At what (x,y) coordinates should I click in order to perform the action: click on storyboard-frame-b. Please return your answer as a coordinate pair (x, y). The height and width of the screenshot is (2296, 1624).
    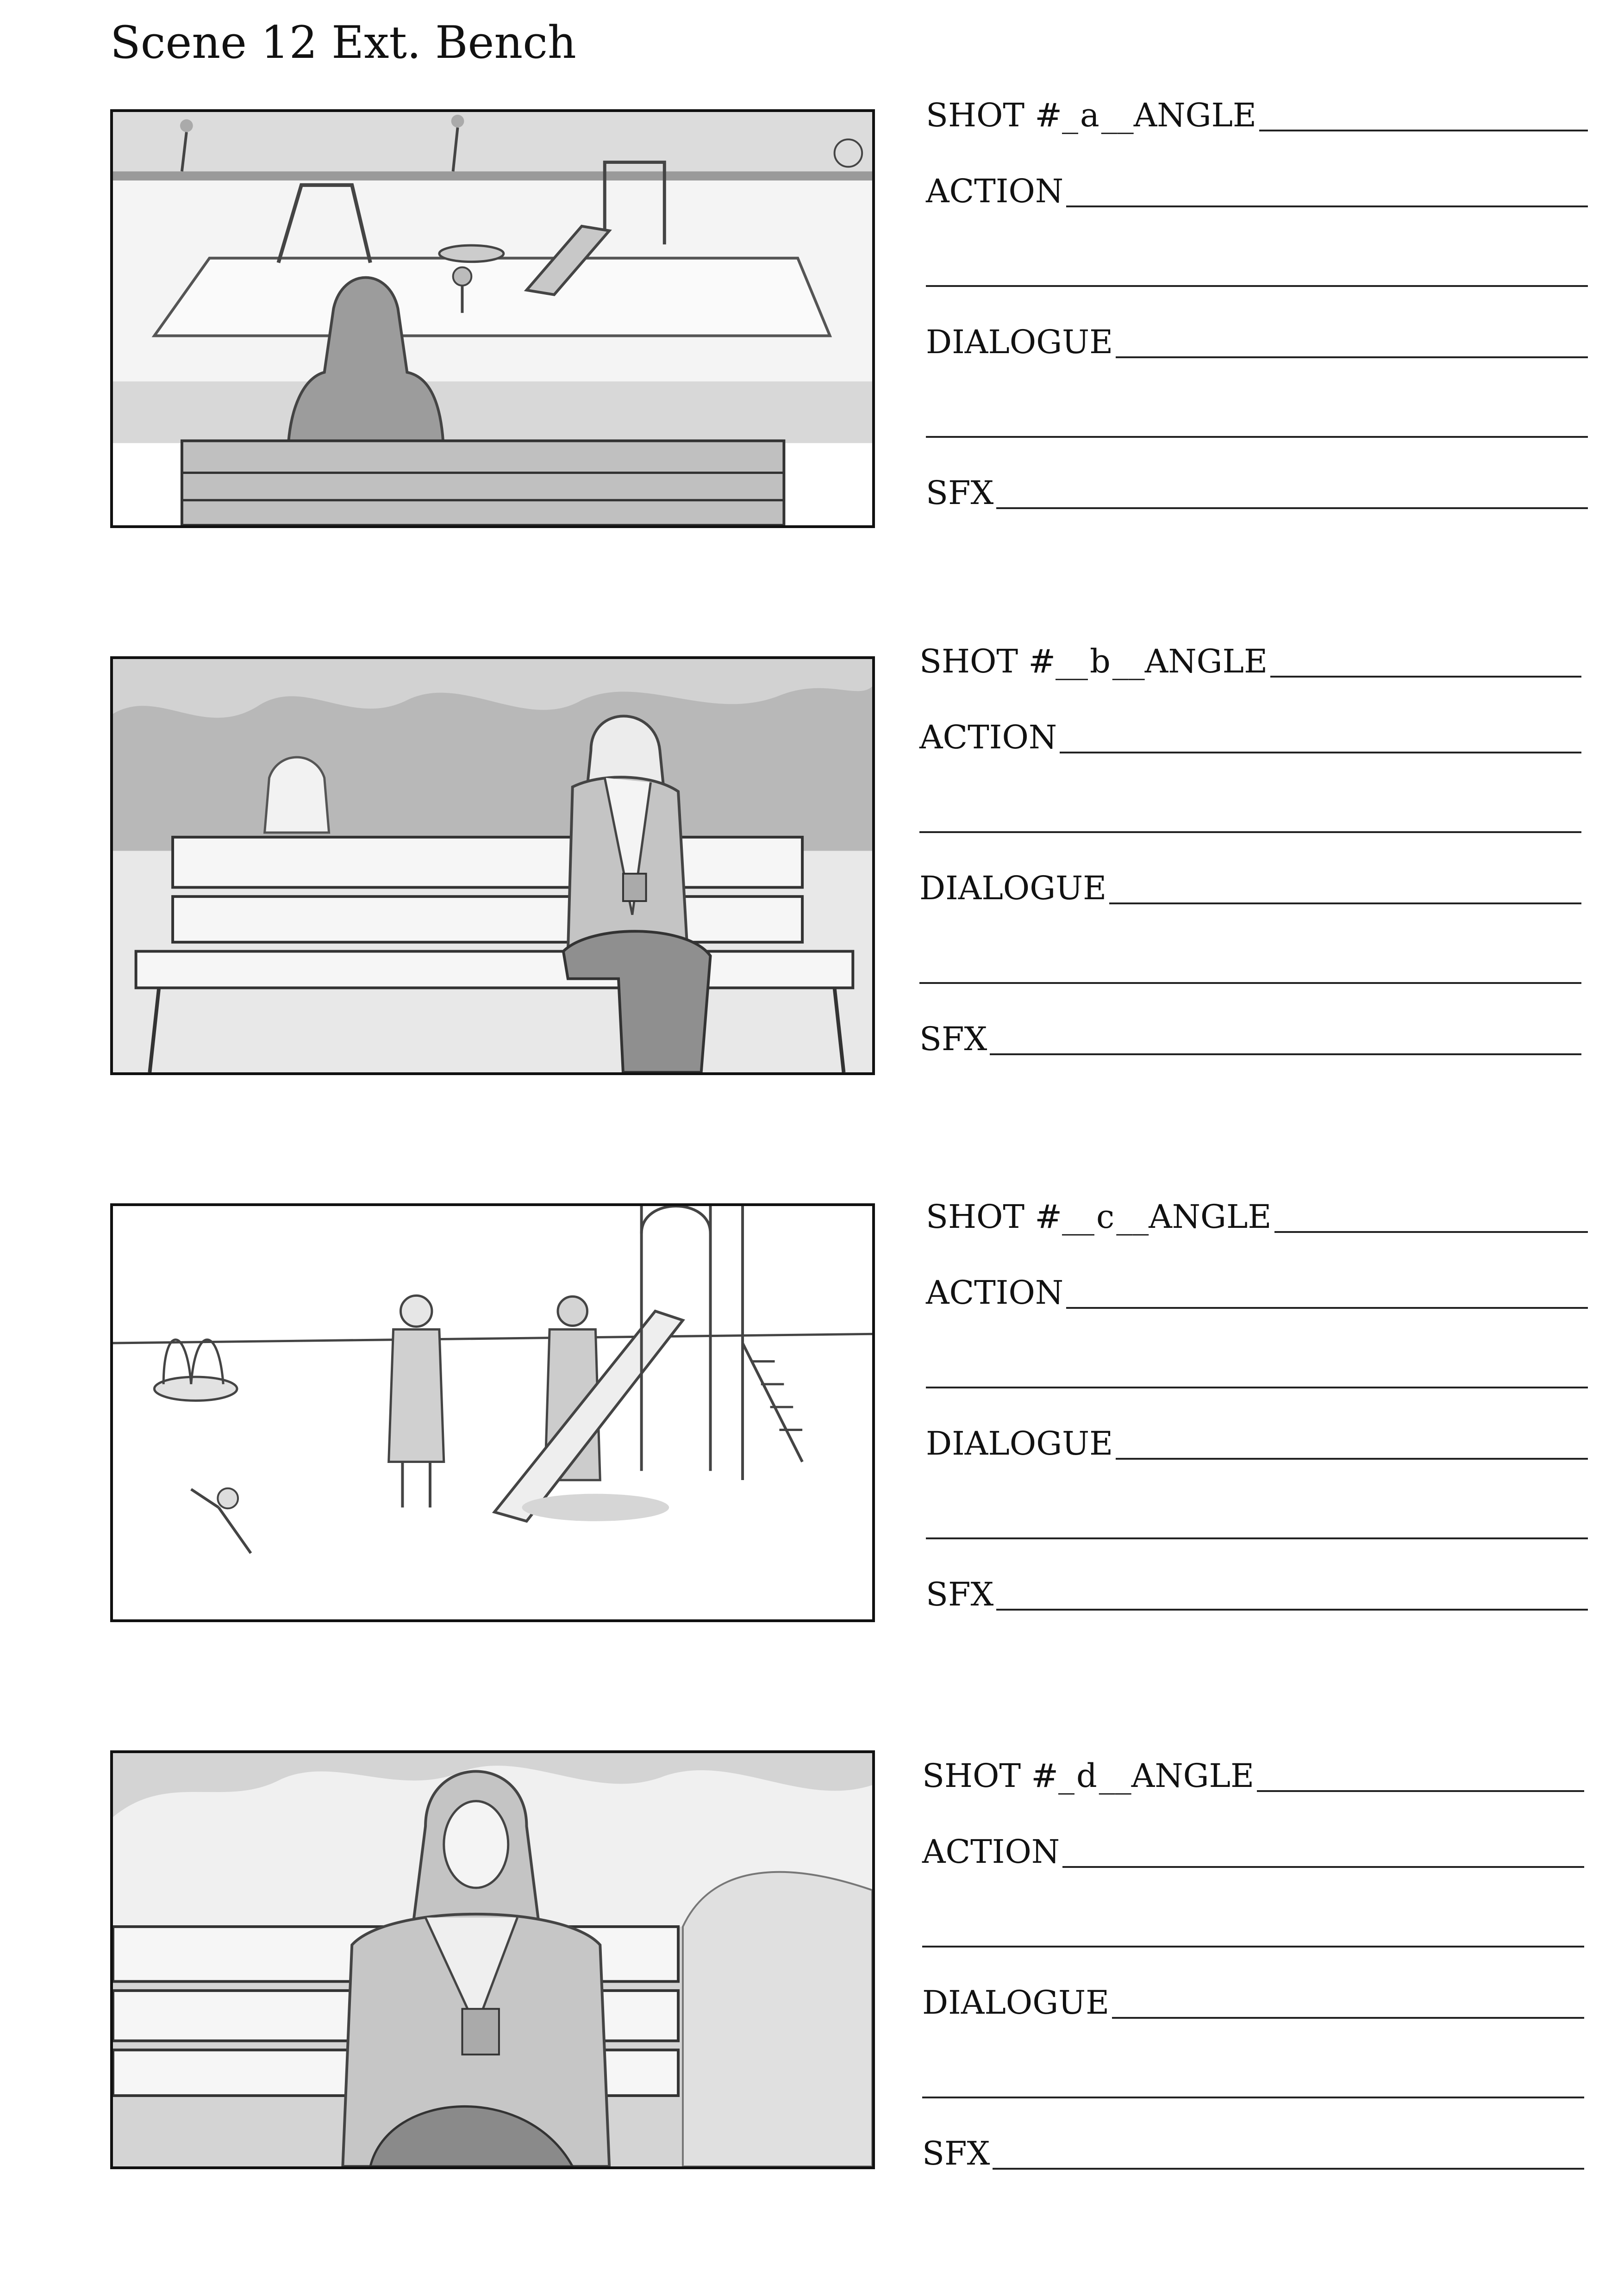
    Looking at the image, I should click on (492, 865).